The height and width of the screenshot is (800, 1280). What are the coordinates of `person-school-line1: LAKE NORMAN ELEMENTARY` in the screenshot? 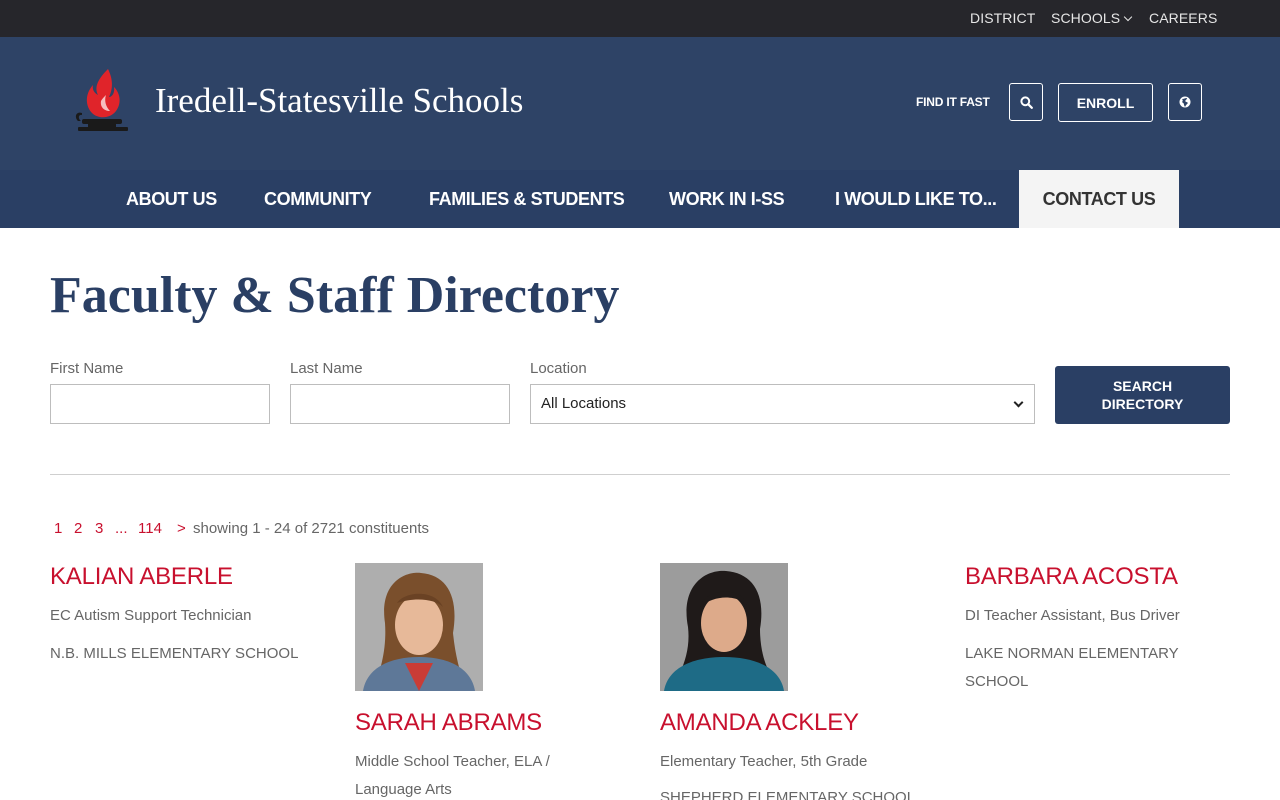 It's located at (1072, 653).